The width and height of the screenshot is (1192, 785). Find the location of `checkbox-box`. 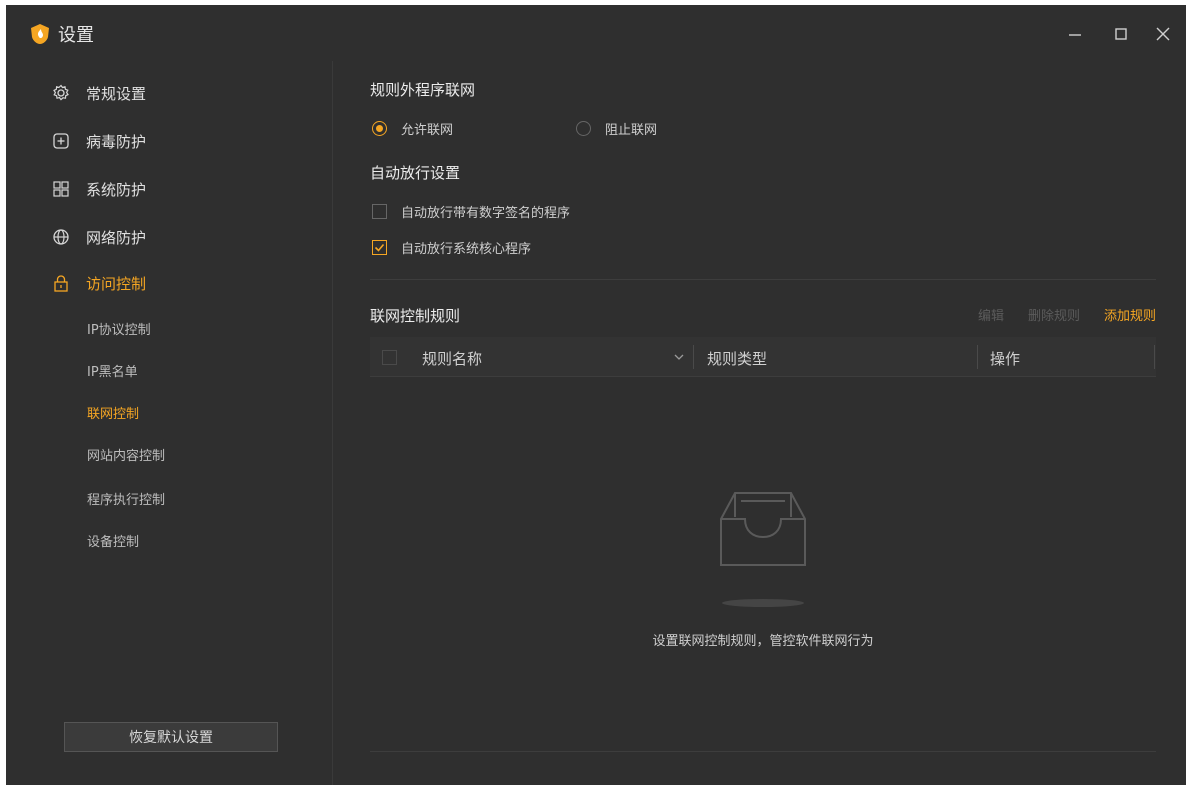

checkbox-box is located at coordinates (379, 211).